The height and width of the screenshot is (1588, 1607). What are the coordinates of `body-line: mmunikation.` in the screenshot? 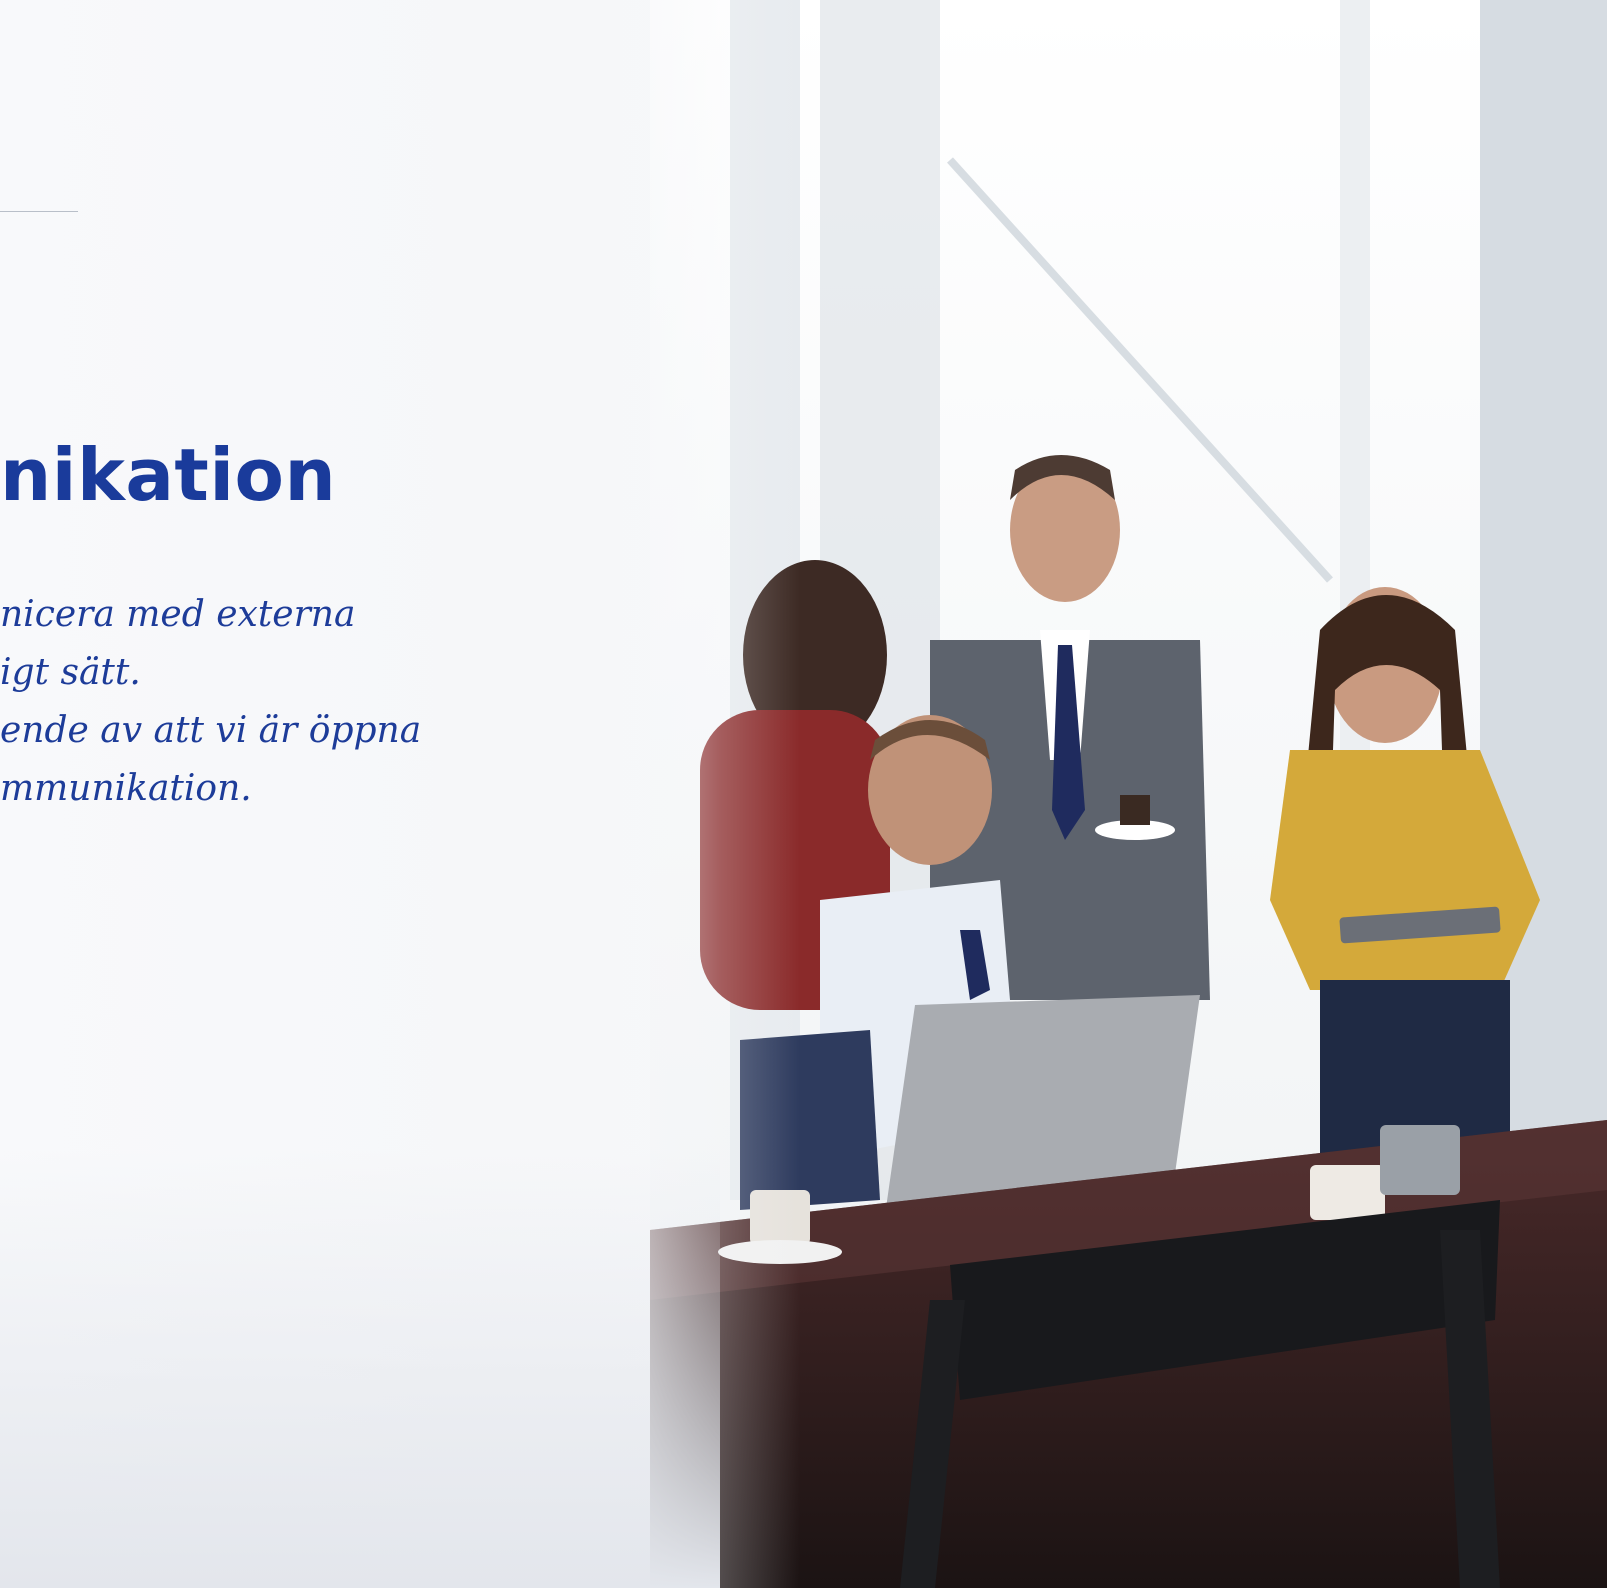 It's located at (126, 788).